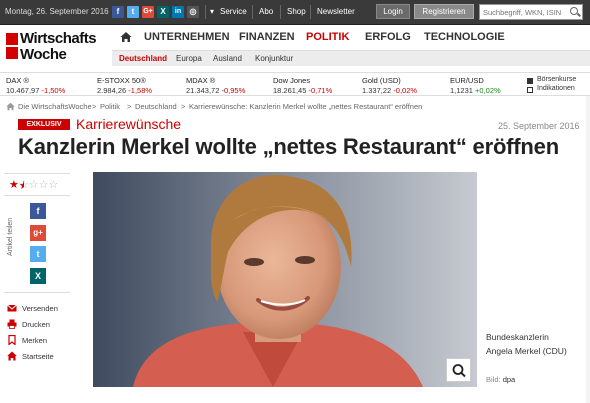 This screenshot has width=590, height=403. What do you see at coordinates (574, 11) in the screenshot?
I see `search-icon` at bounding box center [574, 11].